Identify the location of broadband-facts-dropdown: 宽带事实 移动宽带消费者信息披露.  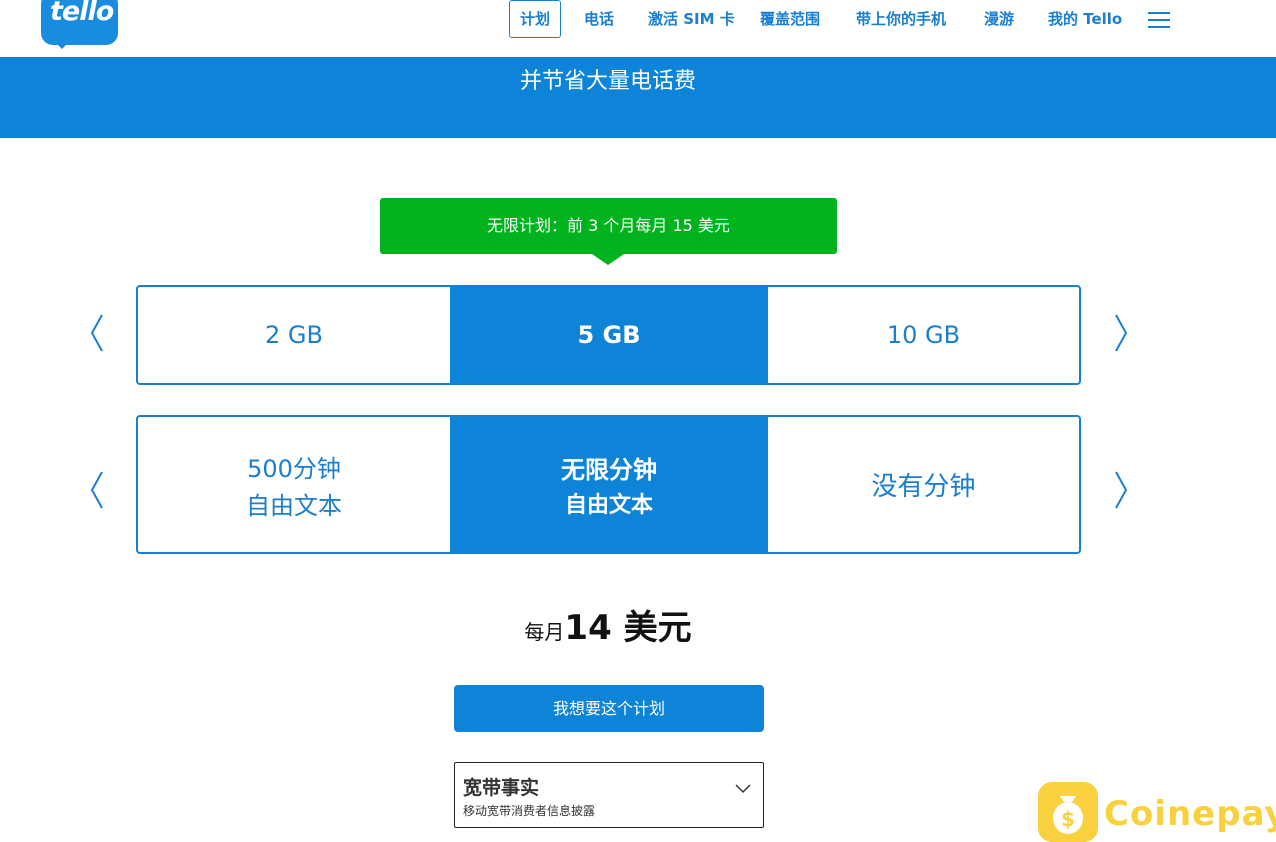
(609, 795).